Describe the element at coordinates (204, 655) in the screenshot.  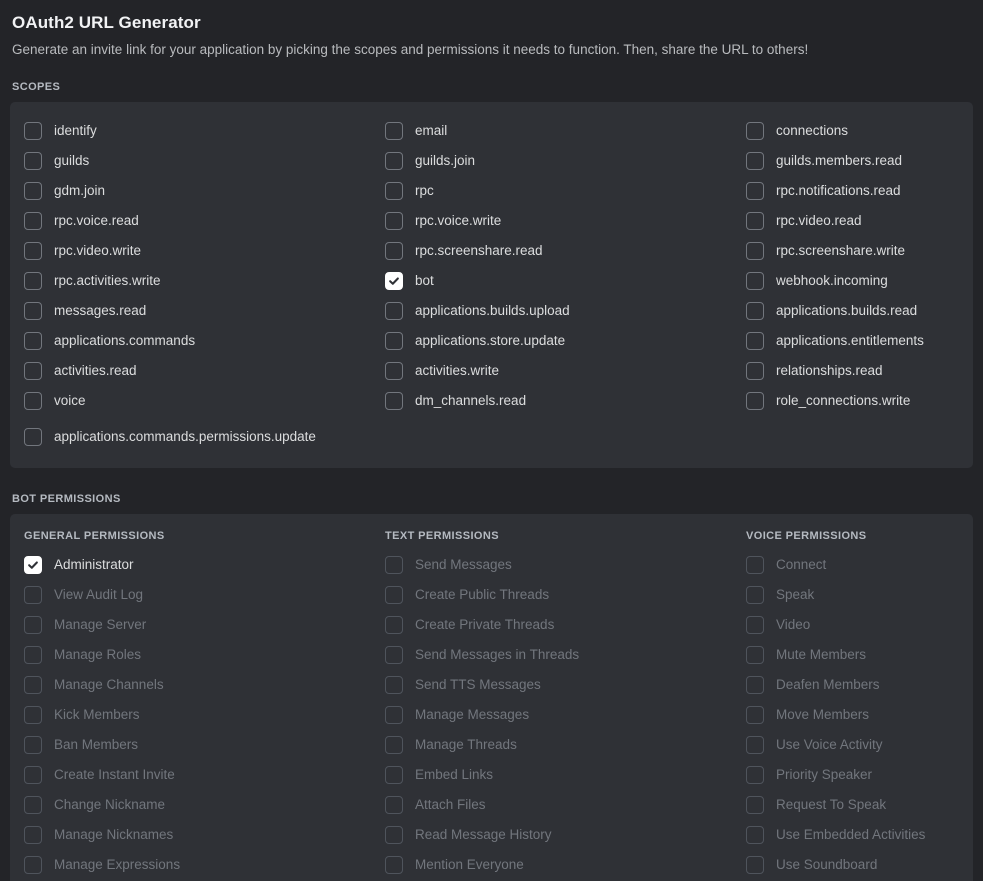
I see `permission-checkbox-manage-roles: Manage Roles` at that location.